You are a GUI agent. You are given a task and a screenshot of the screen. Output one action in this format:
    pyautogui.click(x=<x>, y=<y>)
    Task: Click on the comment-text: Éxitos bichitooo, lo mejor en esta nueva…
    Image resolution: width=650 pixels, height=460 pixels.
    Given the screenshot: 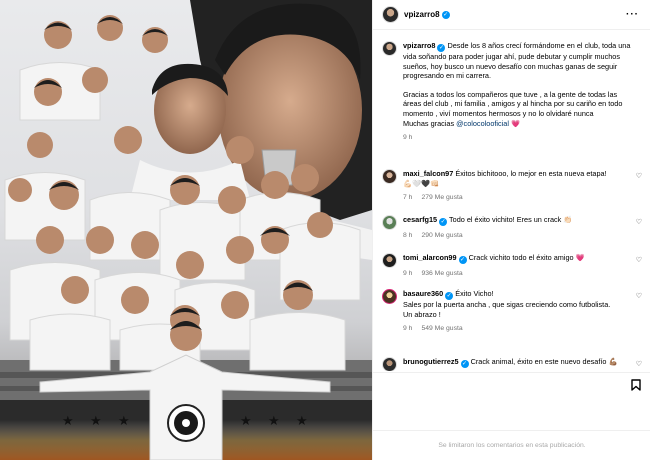 What is the action you would take?
    pyautogui.click(x=531, y=173)
    